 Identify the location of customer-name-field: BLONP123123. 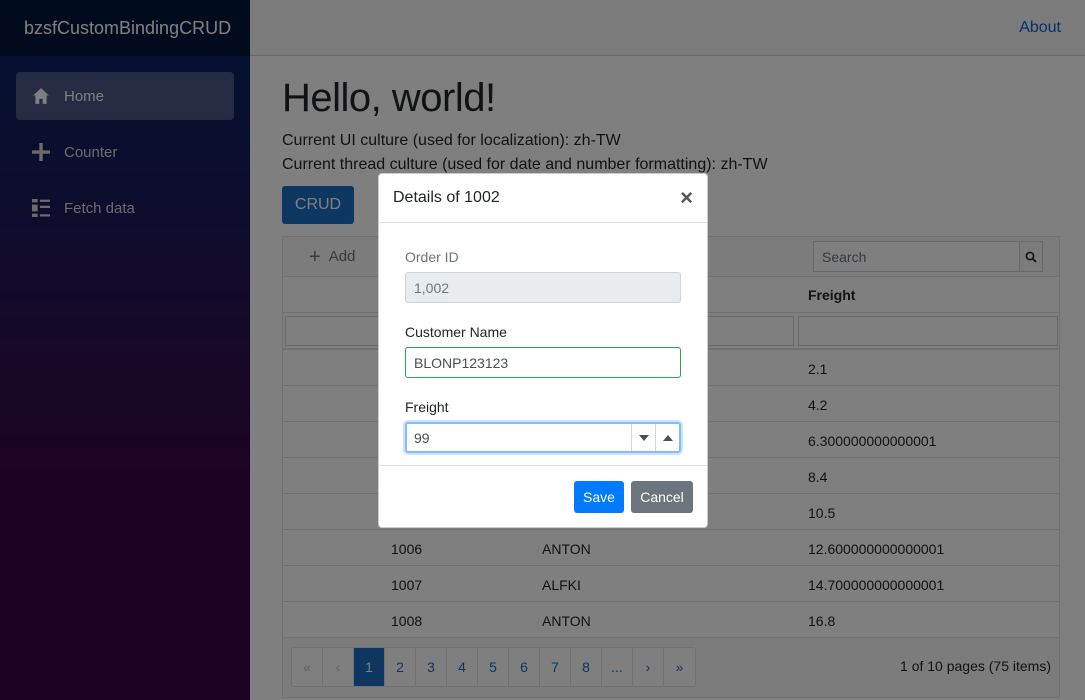
(543, 362).